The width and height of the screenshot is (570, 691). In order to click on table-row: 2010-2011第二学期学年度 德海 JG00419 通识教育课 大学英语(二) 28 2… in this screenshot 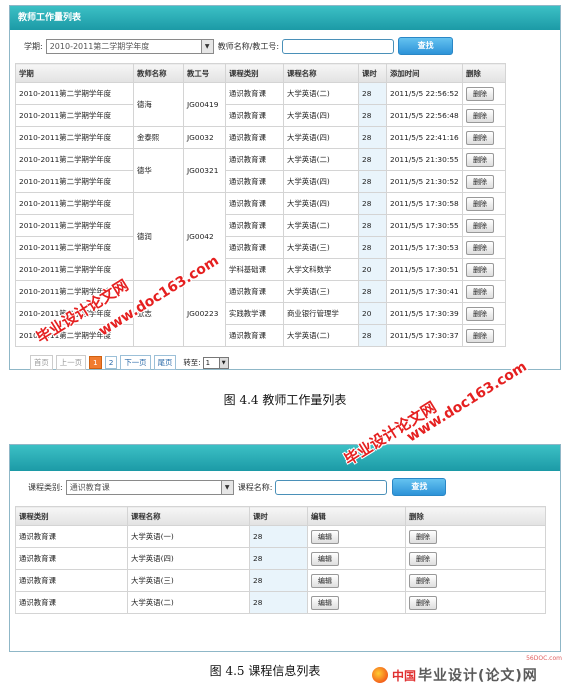, I will do `click(260, 104)`.